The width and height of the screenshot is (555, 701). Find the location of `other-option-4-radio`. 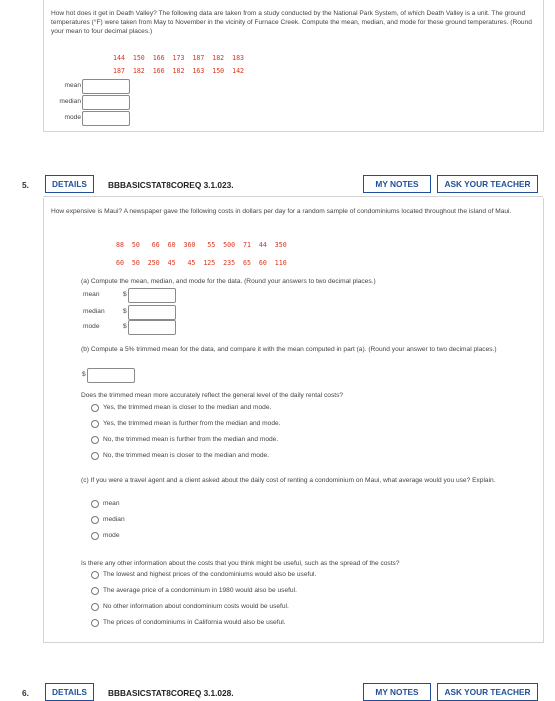

other-option-4-radio is located at coordinates (95, 623).